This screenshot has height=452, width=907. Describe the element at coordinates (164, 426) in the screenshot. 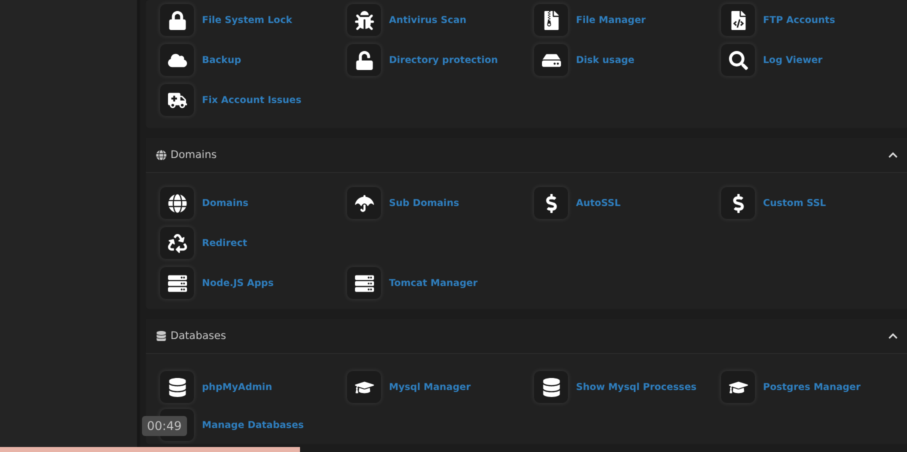

I see `timer-tooltip: 00:49` at that location.